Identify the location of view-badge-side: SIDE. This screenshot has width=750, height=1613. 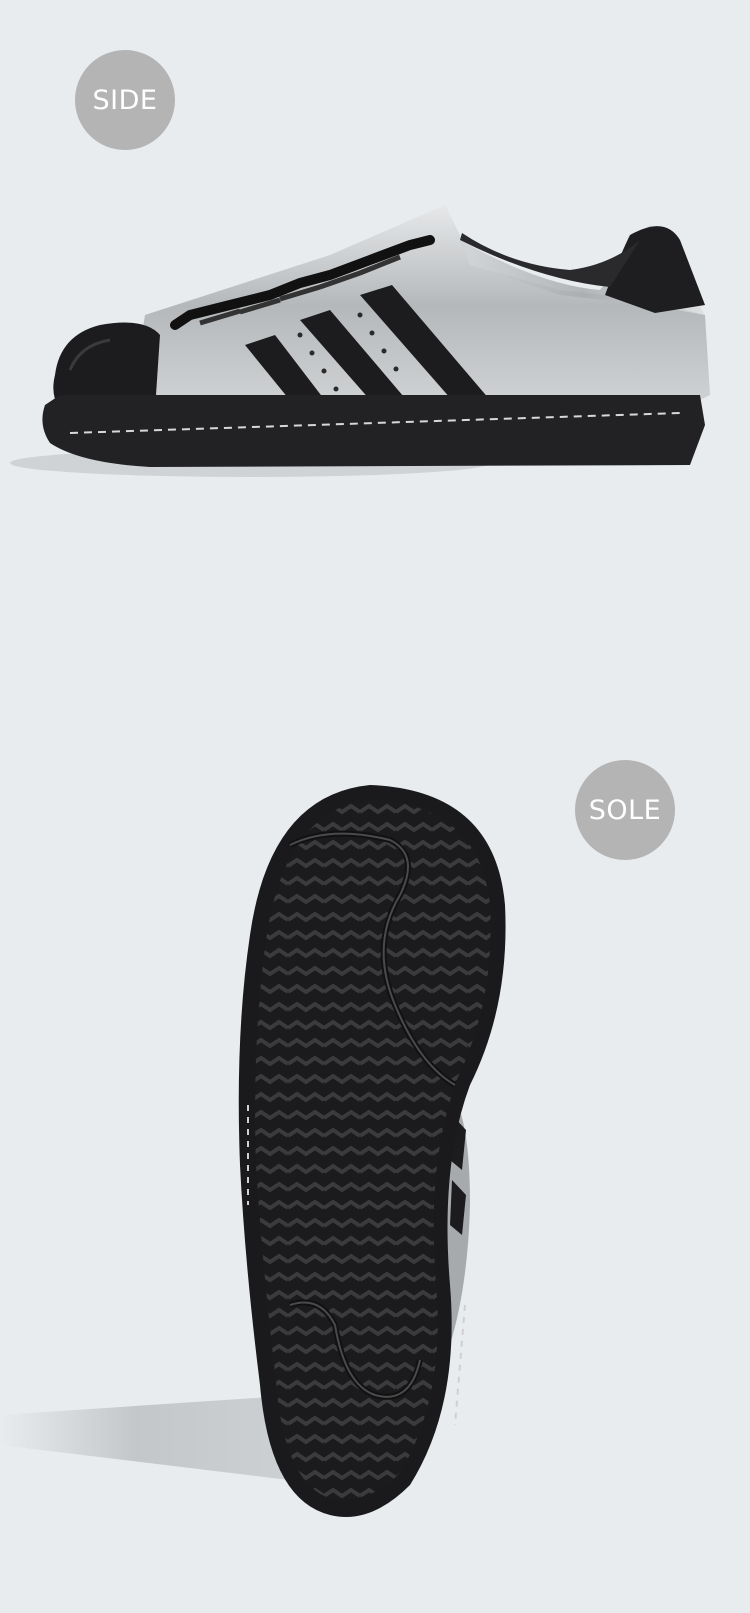
(125, 100).